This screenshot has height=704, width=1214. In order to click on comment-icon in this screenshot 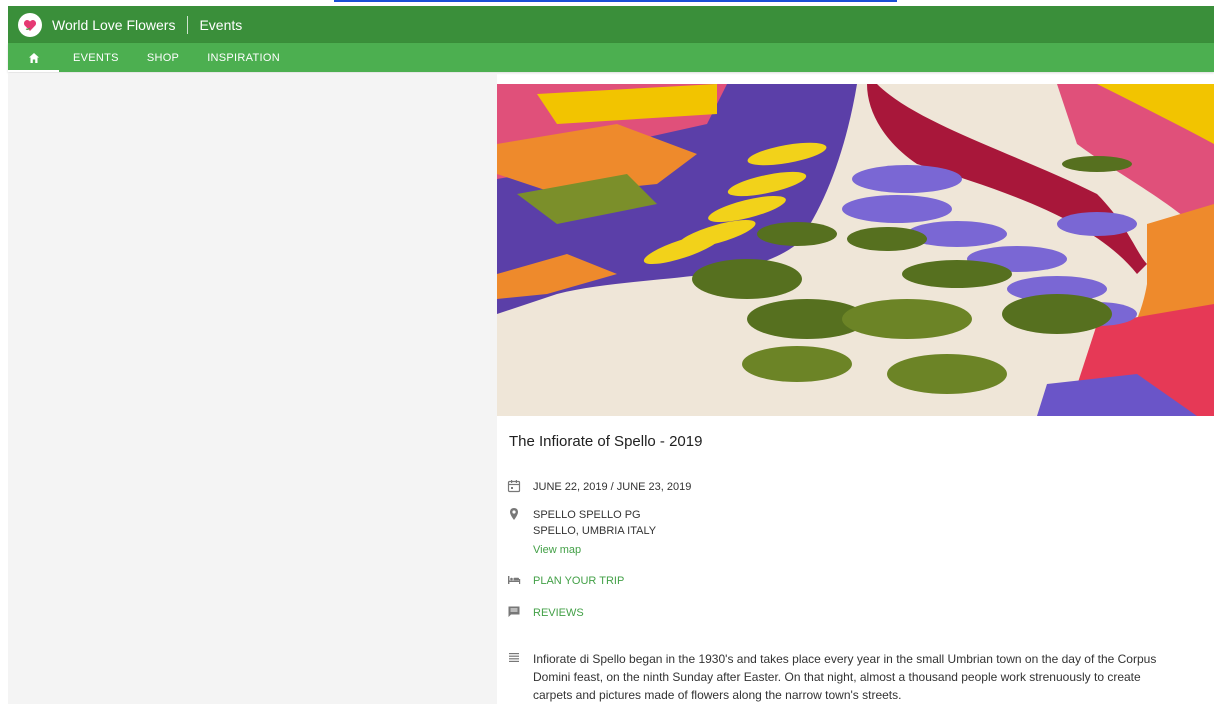, I will do `click(515, 613)`.